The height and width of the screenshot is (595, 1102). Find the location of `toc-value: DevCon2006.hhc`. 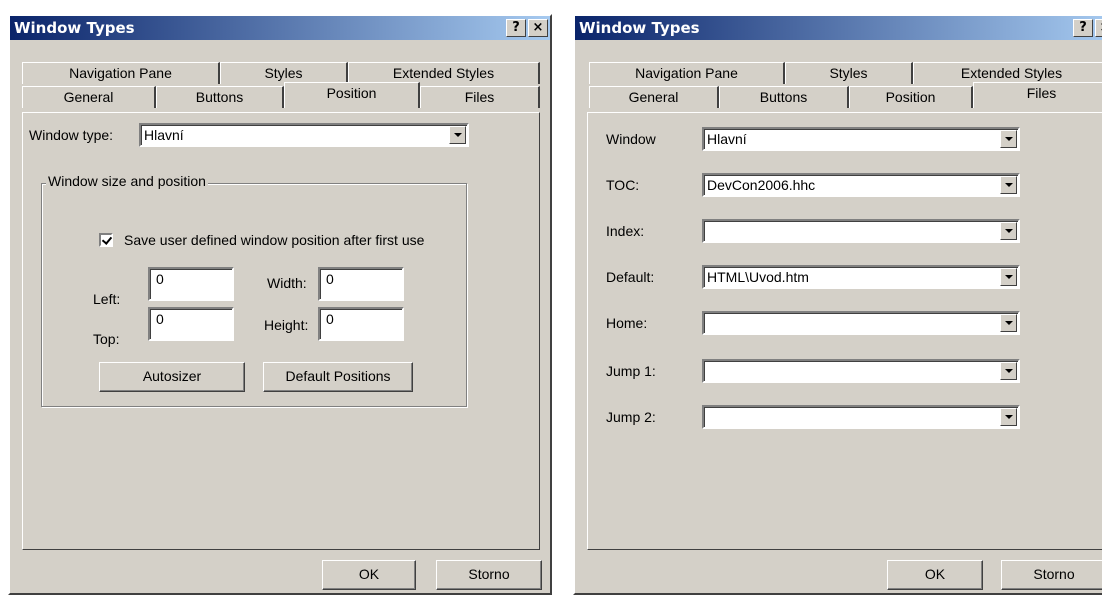

toc-value: DevCon2006.hhc is located at coordinates (761, 185).